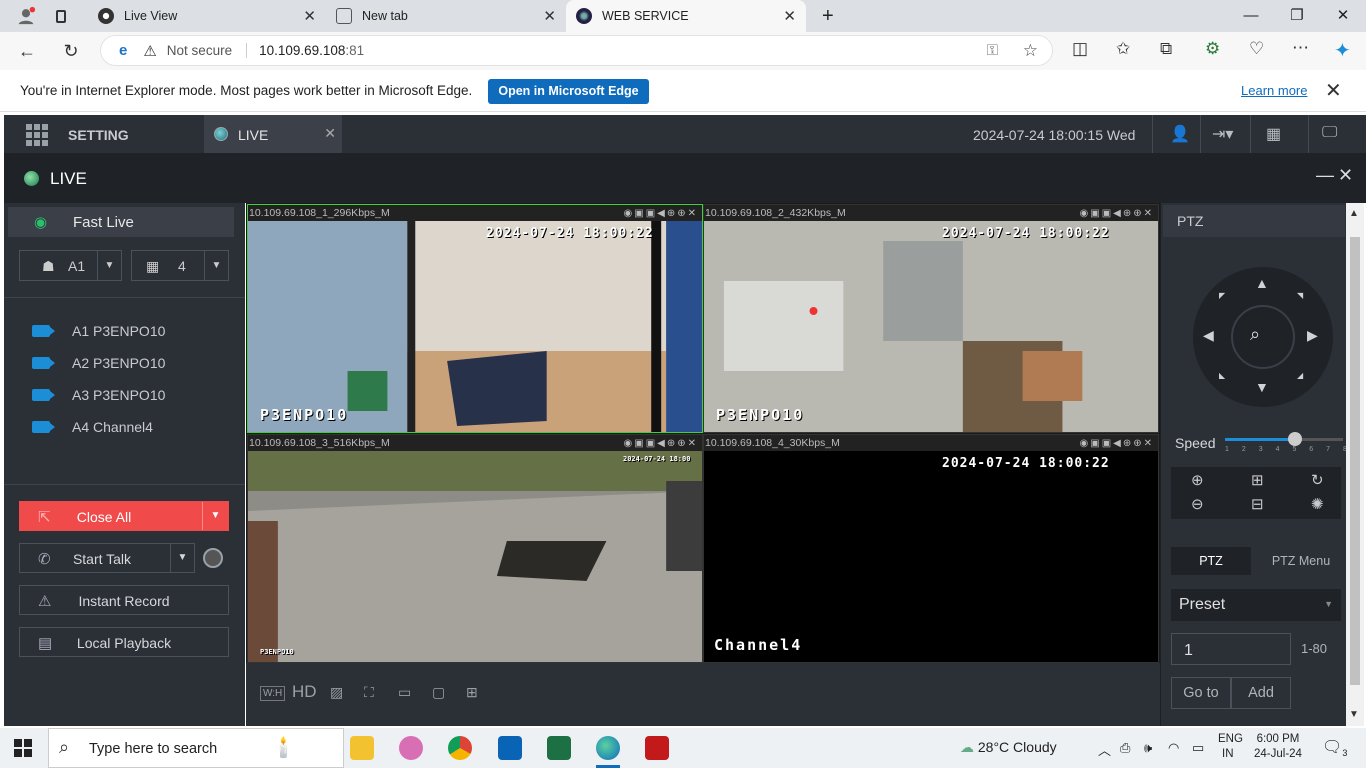 This screenshot has width=1366, height=768. Describe the element at coordinates (1180, 134) in the screenshot. I see `user-icon: 👤` at that location.